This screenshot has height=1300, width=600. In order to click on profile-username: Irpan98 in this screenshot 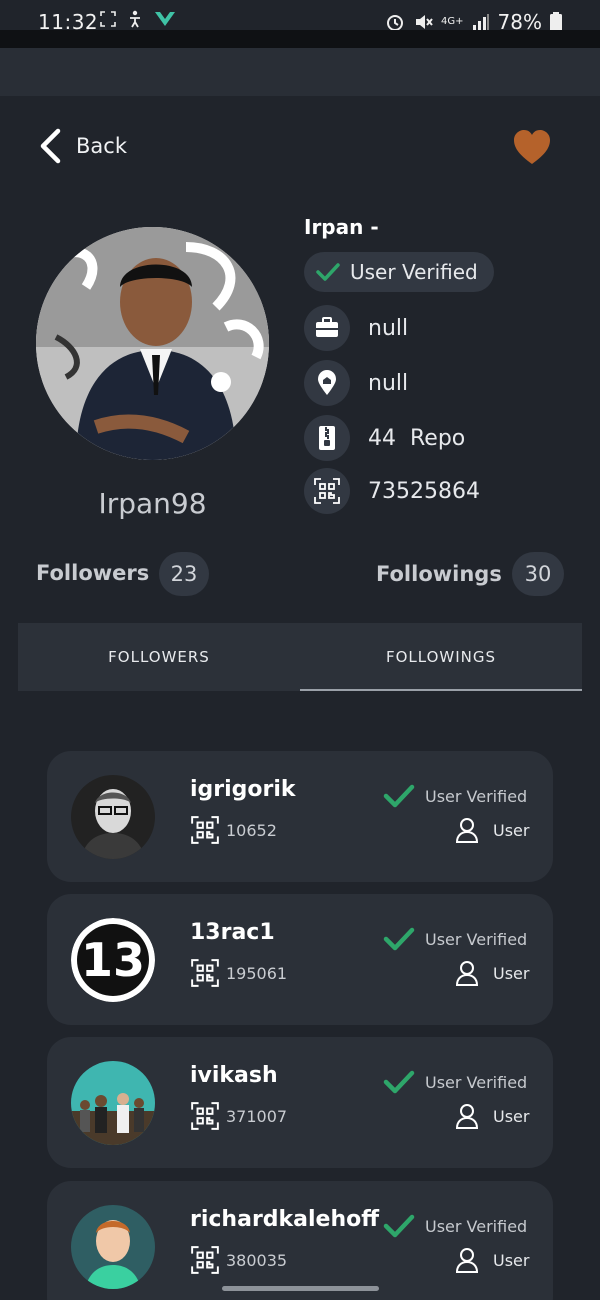, I will do `click(152, 503)`.